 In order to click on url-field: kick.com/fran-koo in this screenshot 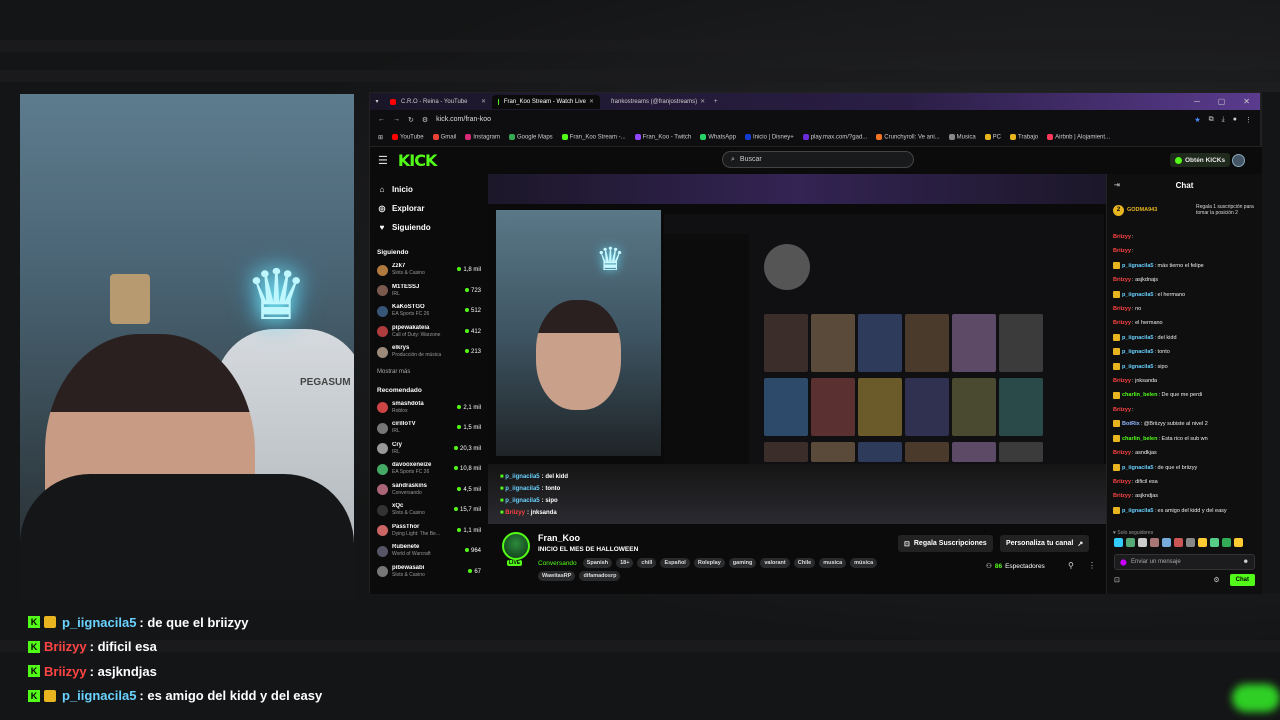, I will do `click(811, 119)`.